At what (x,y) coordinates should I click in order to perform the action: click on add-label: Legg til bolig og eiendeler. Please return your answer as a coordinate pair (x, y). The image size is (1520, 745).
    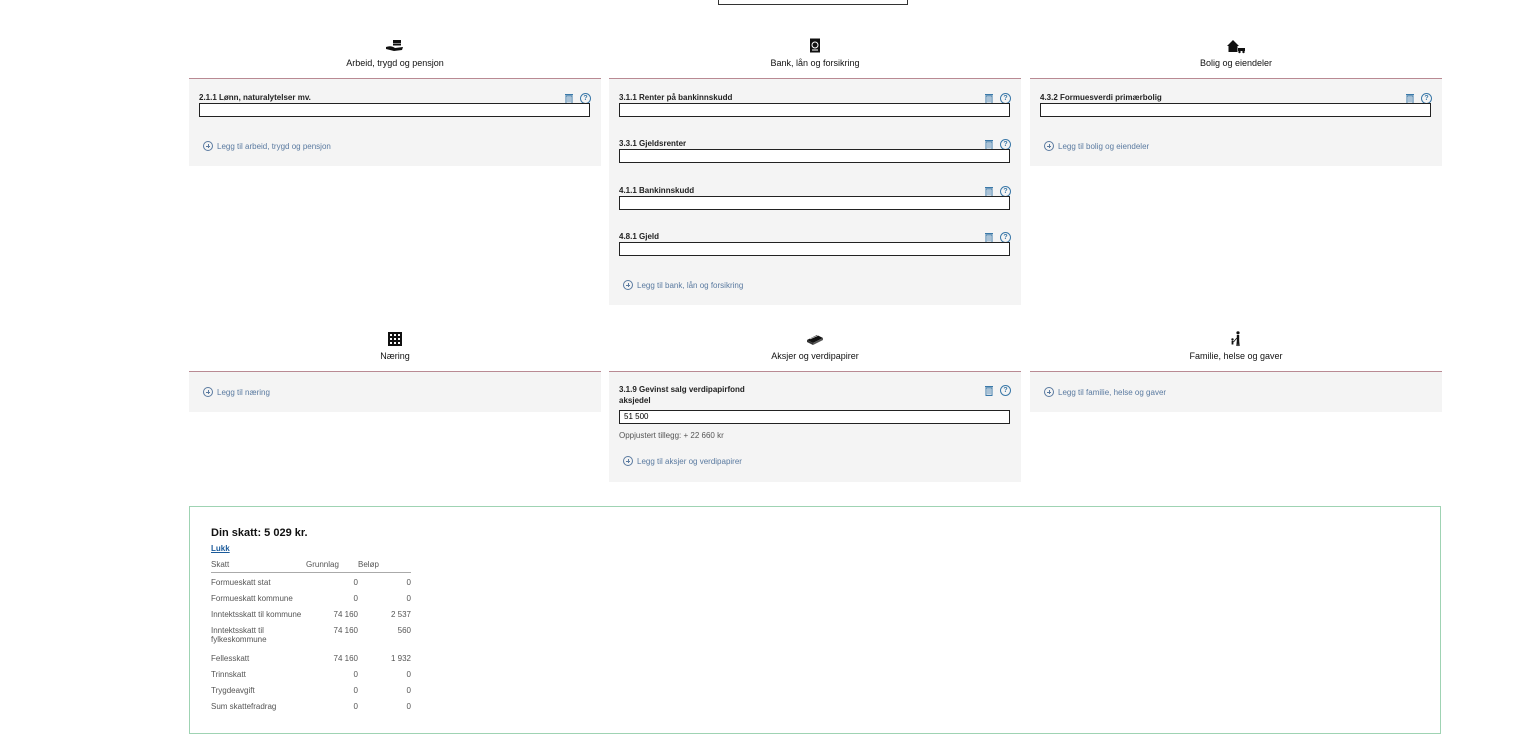
    Looking at the image, I should click on (1104, 146).